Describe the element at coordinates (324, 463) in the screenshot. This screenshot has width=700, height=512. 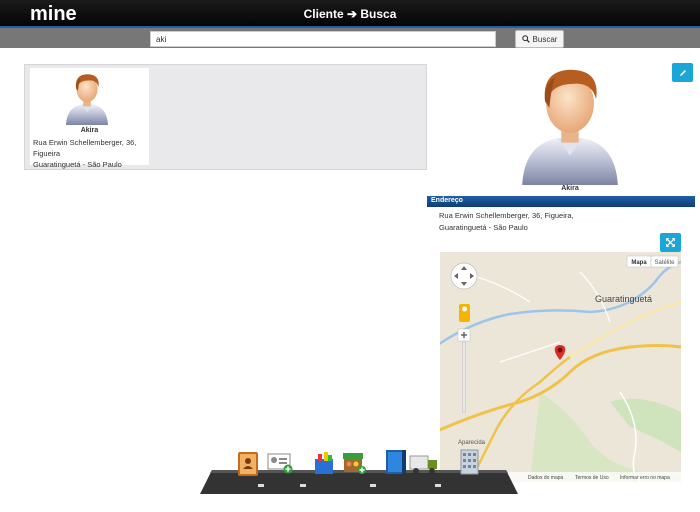
I see `products-bag-icon` at that location.